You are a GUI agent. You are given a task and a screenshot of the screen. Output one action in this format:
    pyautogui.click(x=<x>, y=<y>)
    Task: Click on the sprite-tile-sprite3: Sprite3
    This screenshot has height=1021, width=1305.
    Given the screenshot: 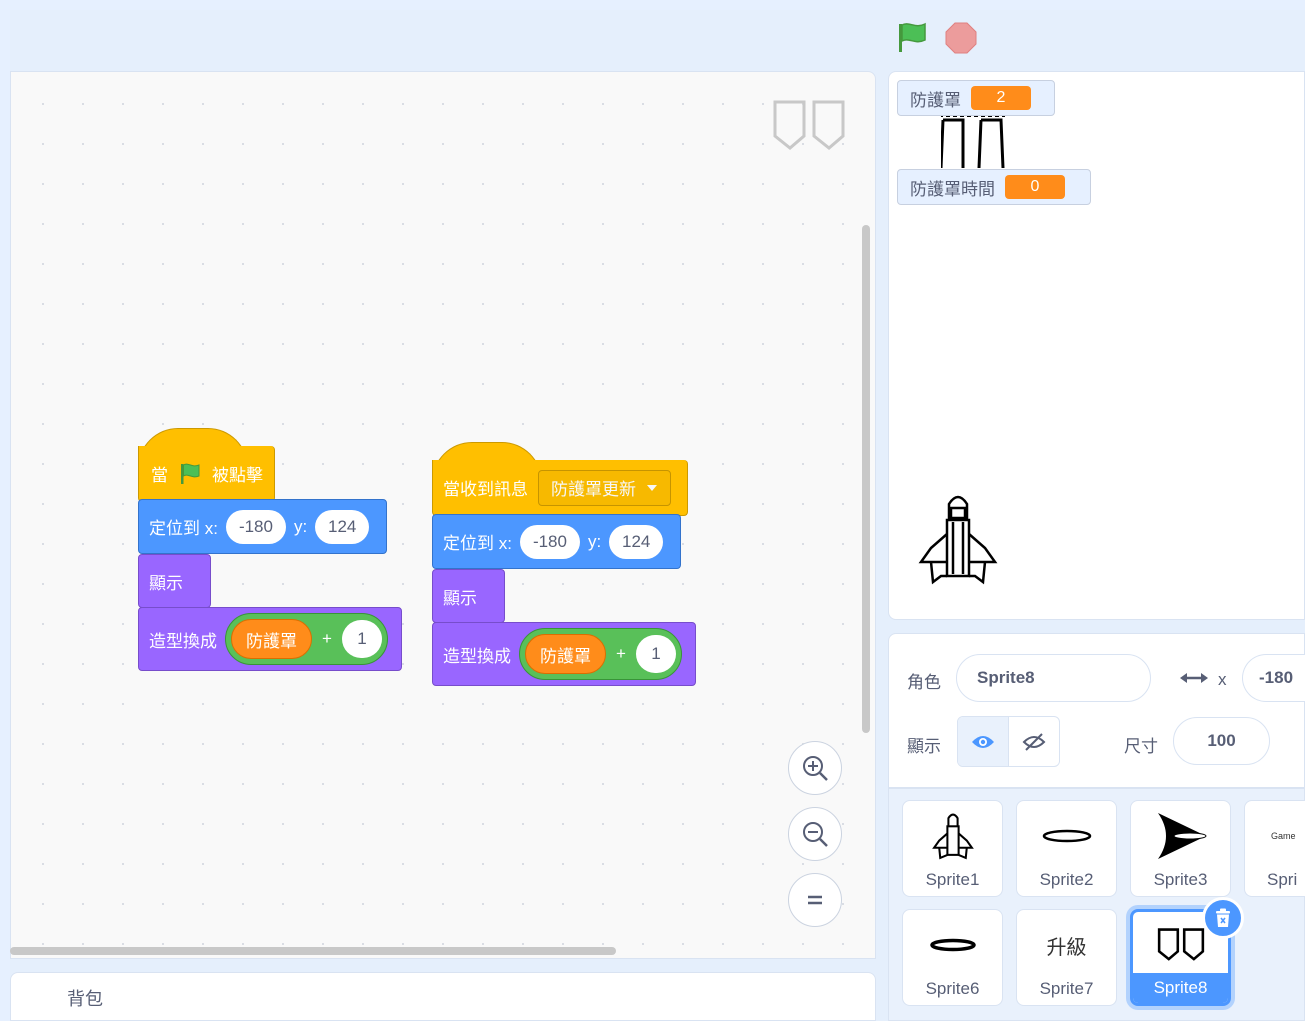 What is the action you would take?
    pyautogui.click(x=1180, y=848)
    